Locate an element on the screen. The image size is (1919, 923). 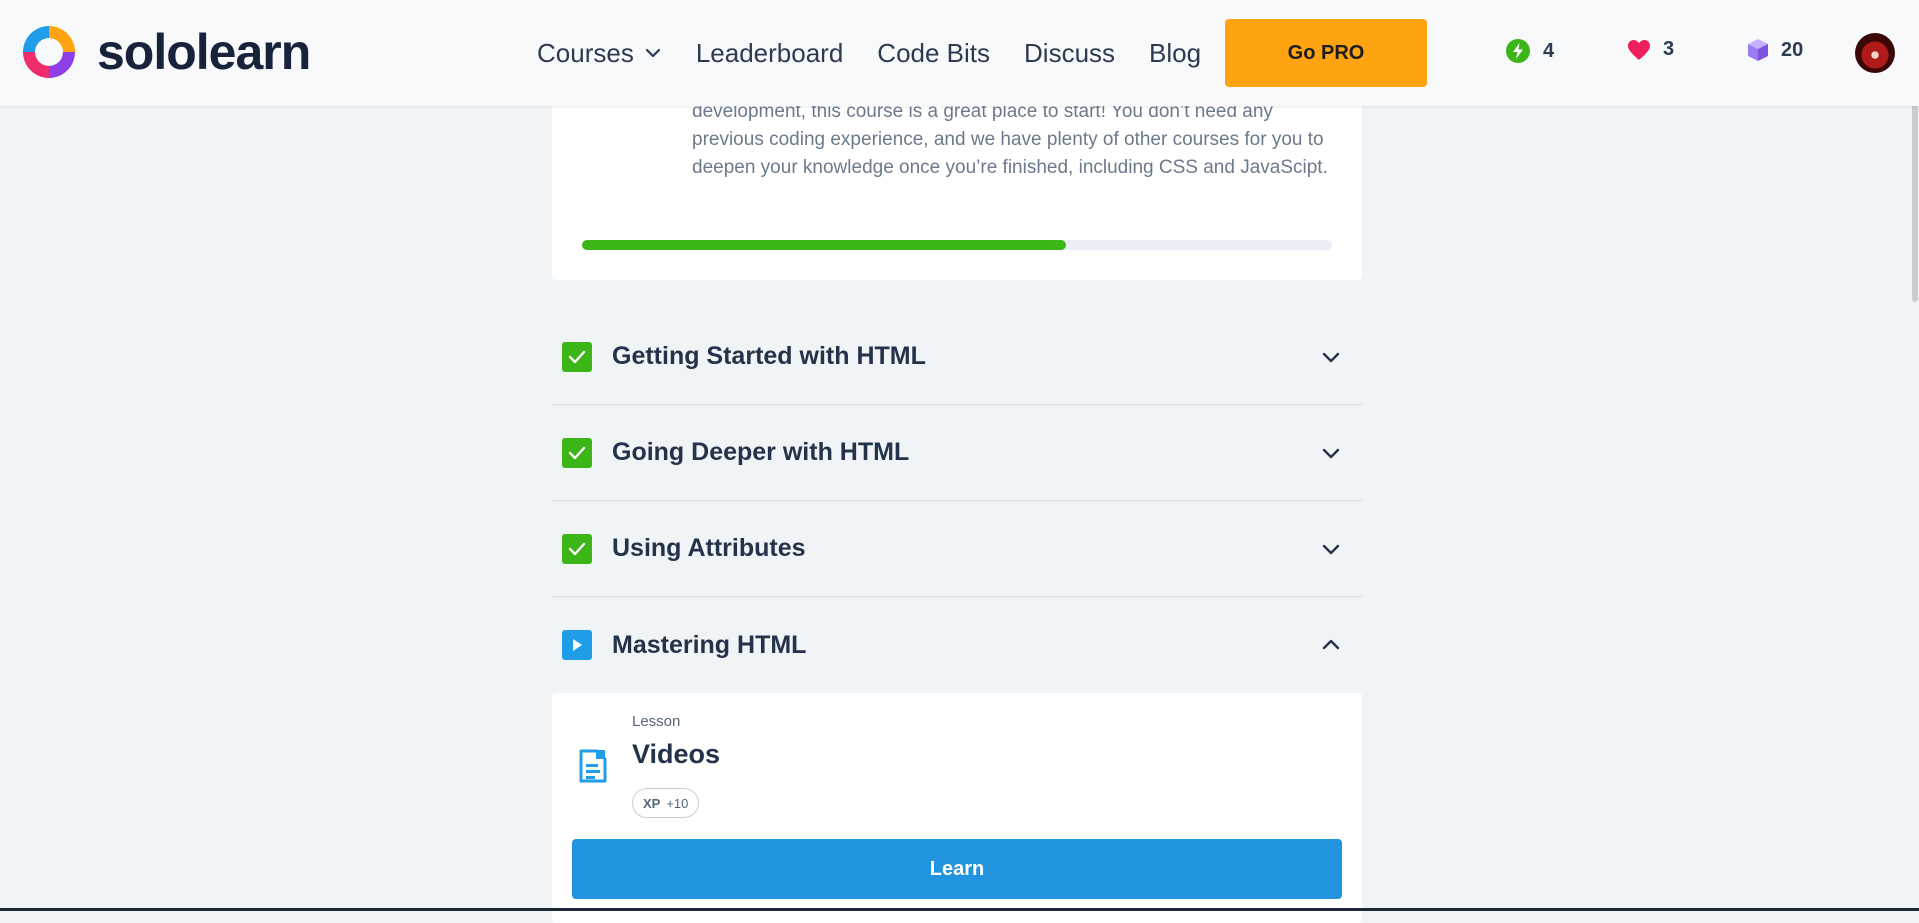
course-progress-bar is located at coordinates (957, 245).